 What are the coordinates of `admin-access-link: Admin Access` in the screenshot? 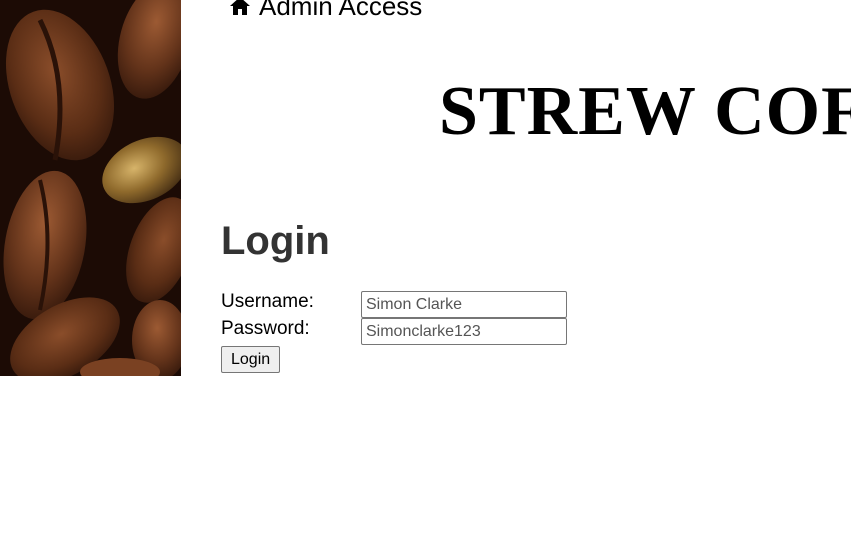 It's located at (325, 10).